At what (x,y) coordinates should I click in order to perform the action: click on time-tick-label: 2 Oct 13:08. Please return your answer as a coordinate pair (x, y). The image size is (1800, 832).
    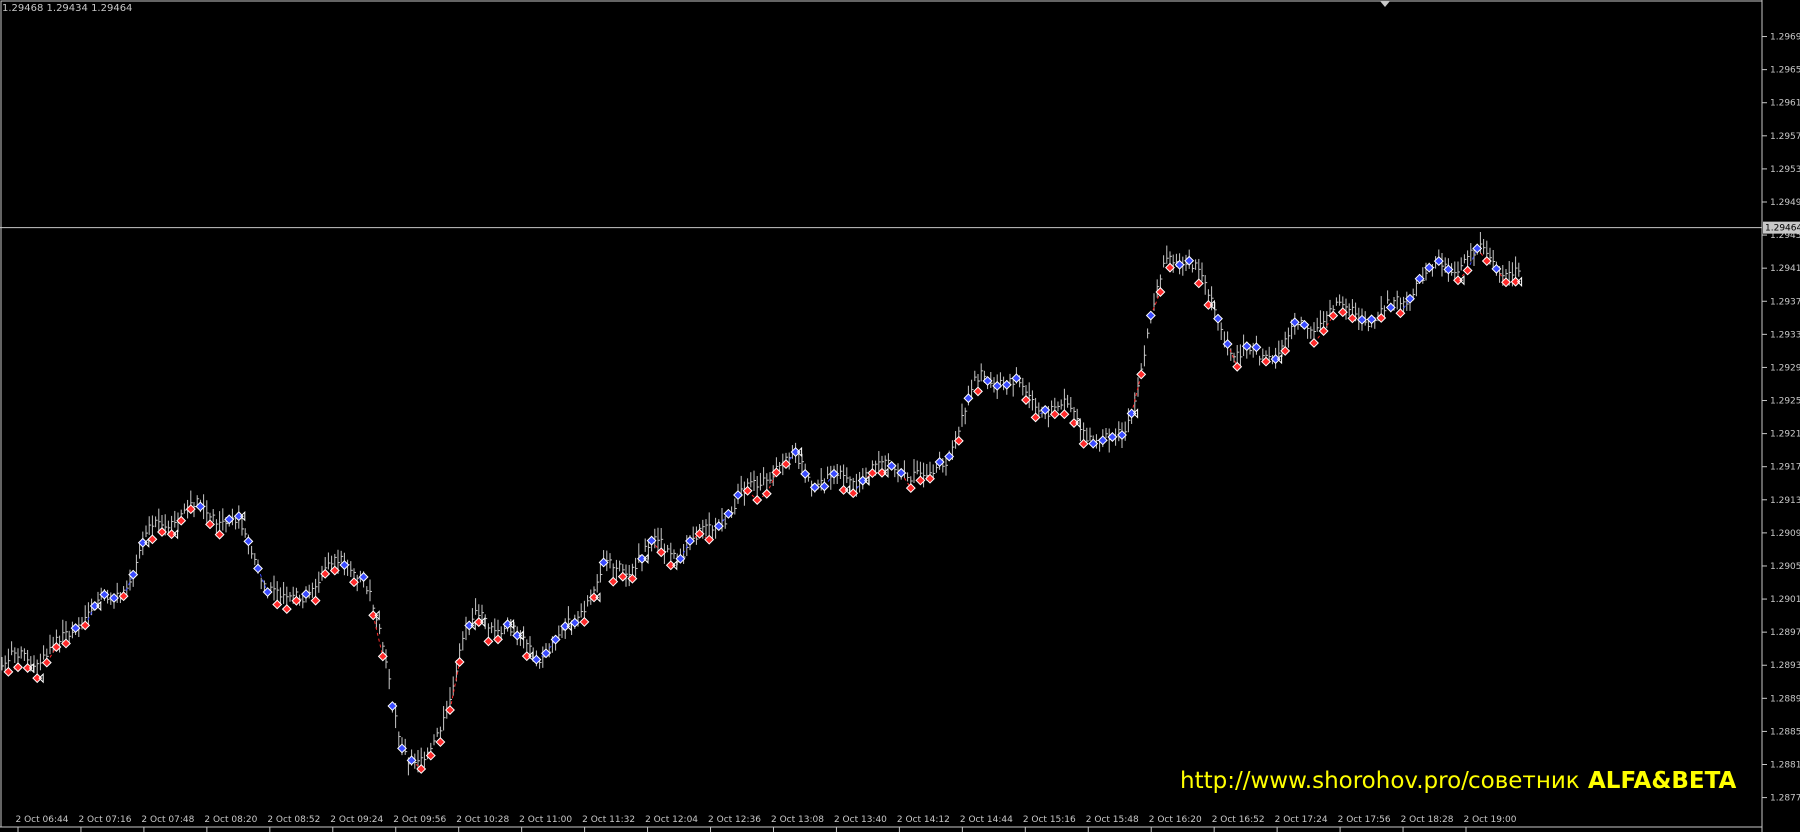
    Looking at the image, I should click on (797, 820).